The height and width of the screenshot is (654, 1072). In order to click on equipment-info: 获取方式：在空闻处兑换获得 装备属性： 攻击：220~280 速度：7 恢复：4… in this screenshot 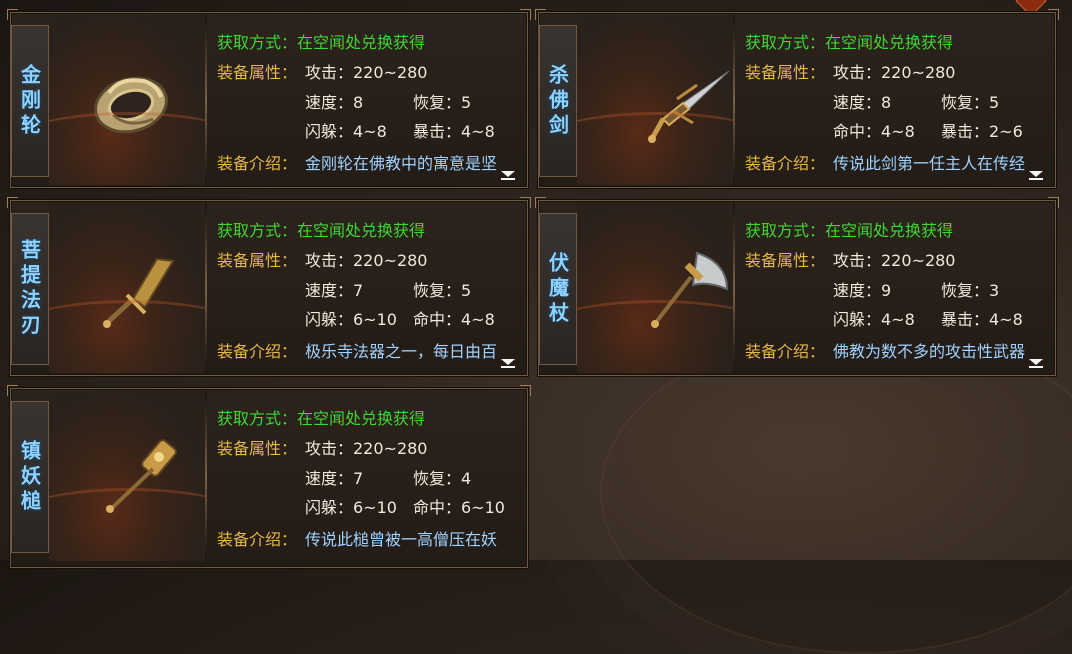, I will do `click(367, 476)`.